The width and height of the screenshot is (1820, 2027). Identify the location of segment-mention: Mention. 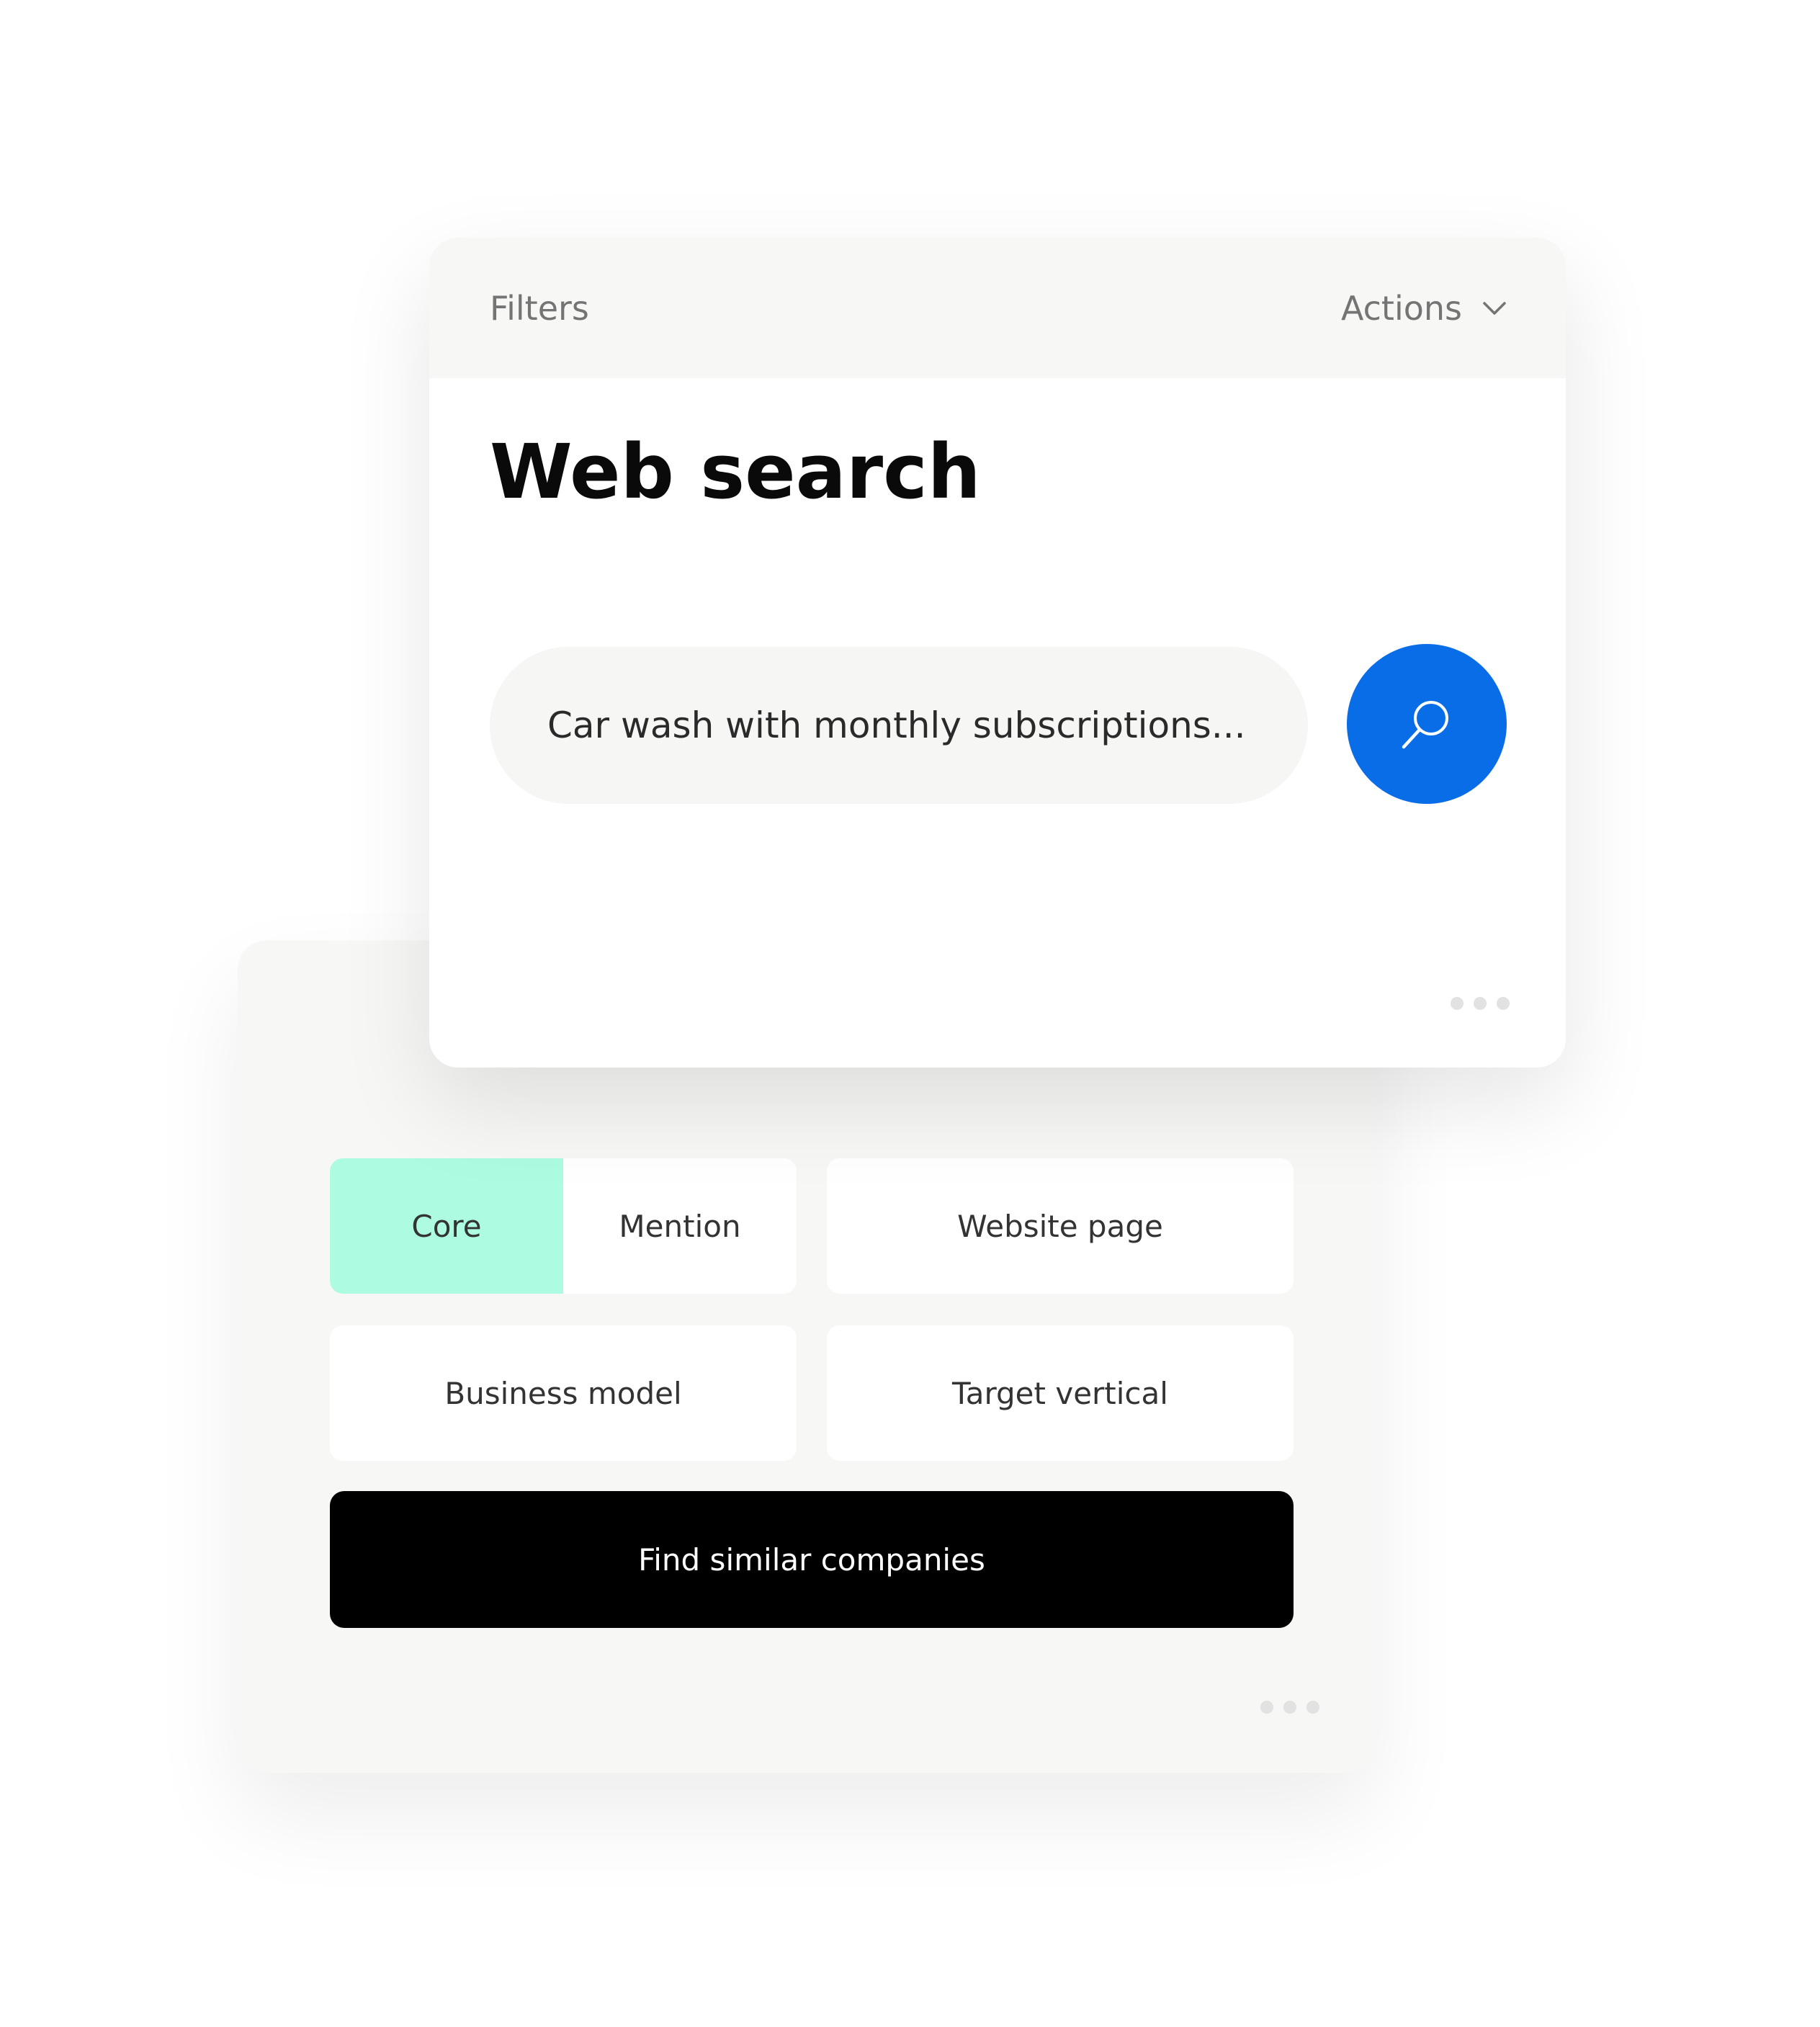
(680, 1226).